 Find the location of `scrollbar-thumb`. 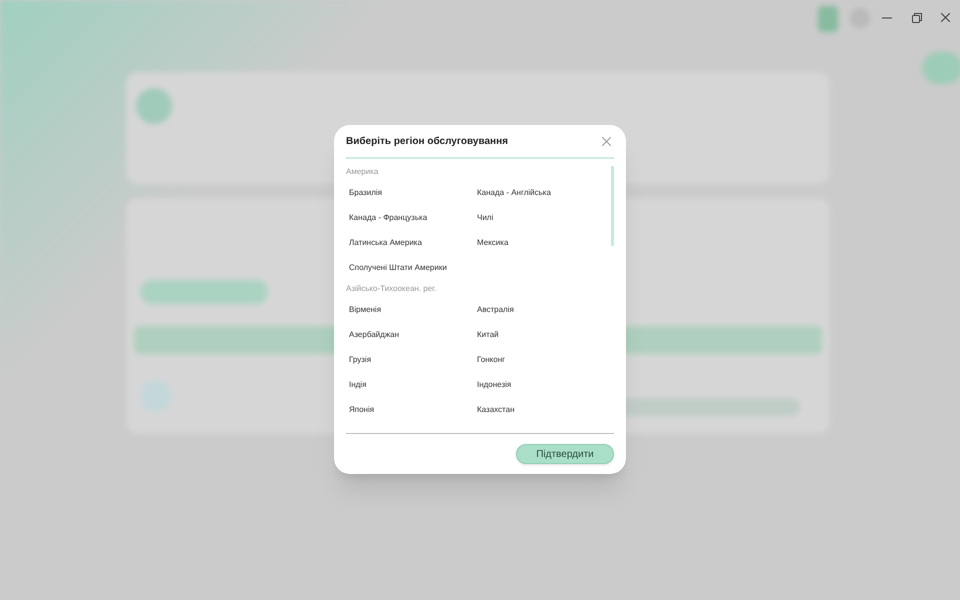

scrollbar-thumb is located at coordinates (612, 206).